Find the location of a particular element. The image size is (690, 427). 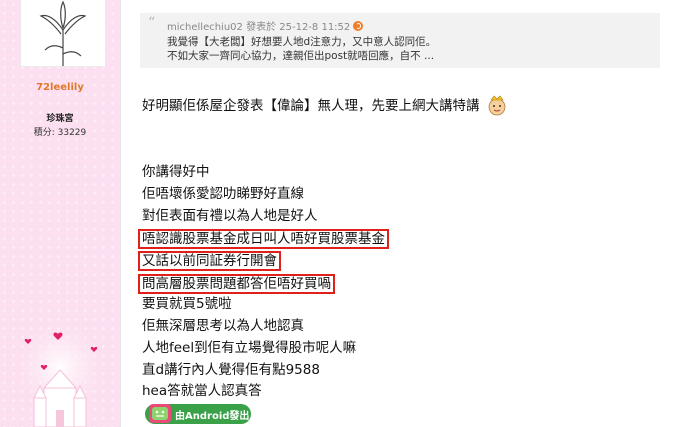

highlight-box: 唔認識股票基金成日叫人唔好買股票基金 is located at coordinates (263, 239).